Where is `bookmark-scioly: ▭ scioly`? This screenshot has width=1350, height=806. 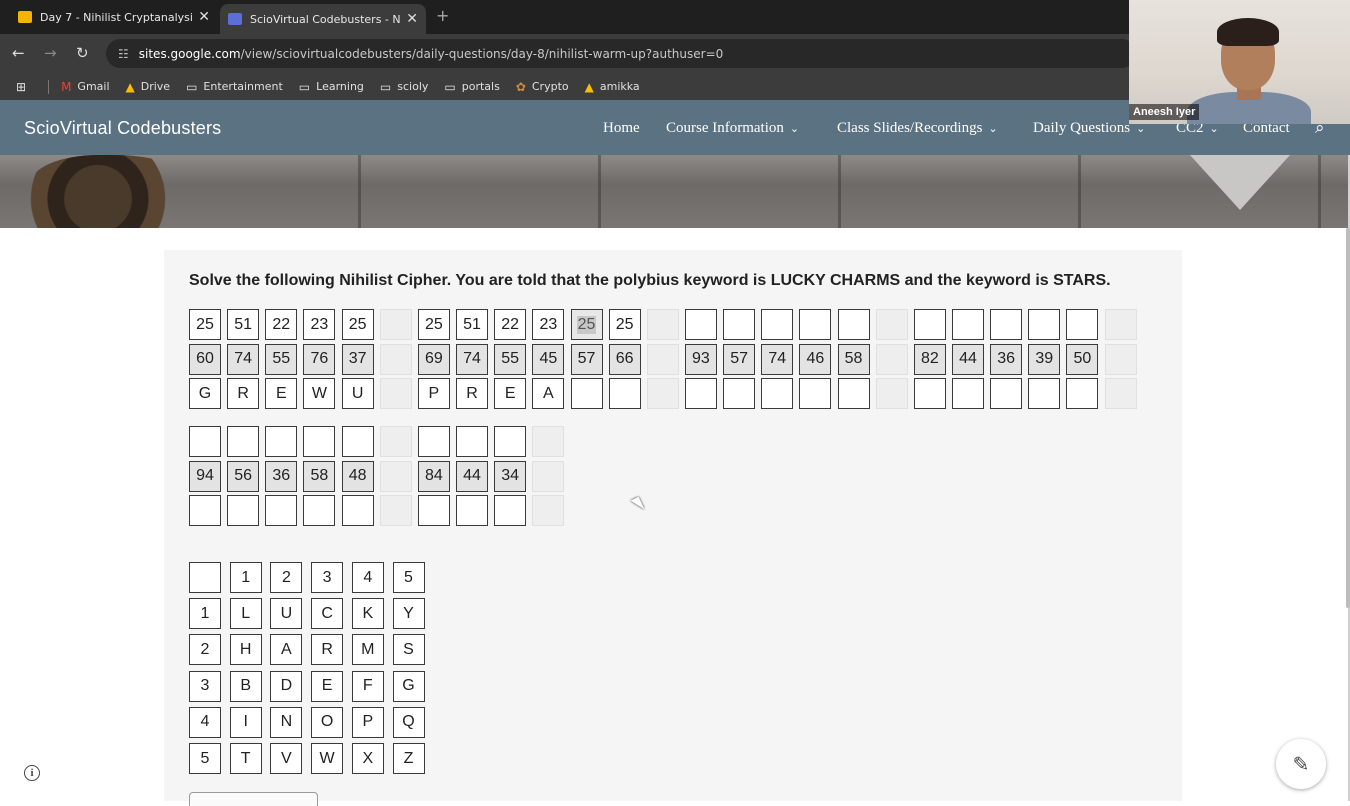 bookmark-scioly: ▭ scioly is located at coordinates (404, 87).